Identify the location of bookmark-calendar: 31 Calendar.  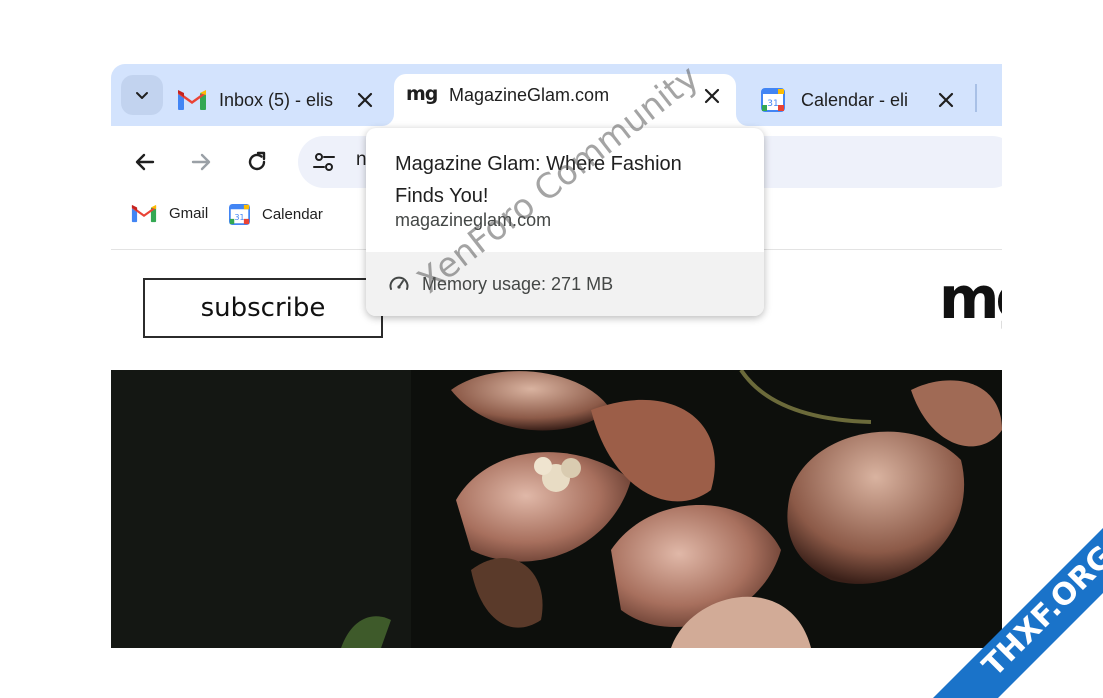
(276, 214).